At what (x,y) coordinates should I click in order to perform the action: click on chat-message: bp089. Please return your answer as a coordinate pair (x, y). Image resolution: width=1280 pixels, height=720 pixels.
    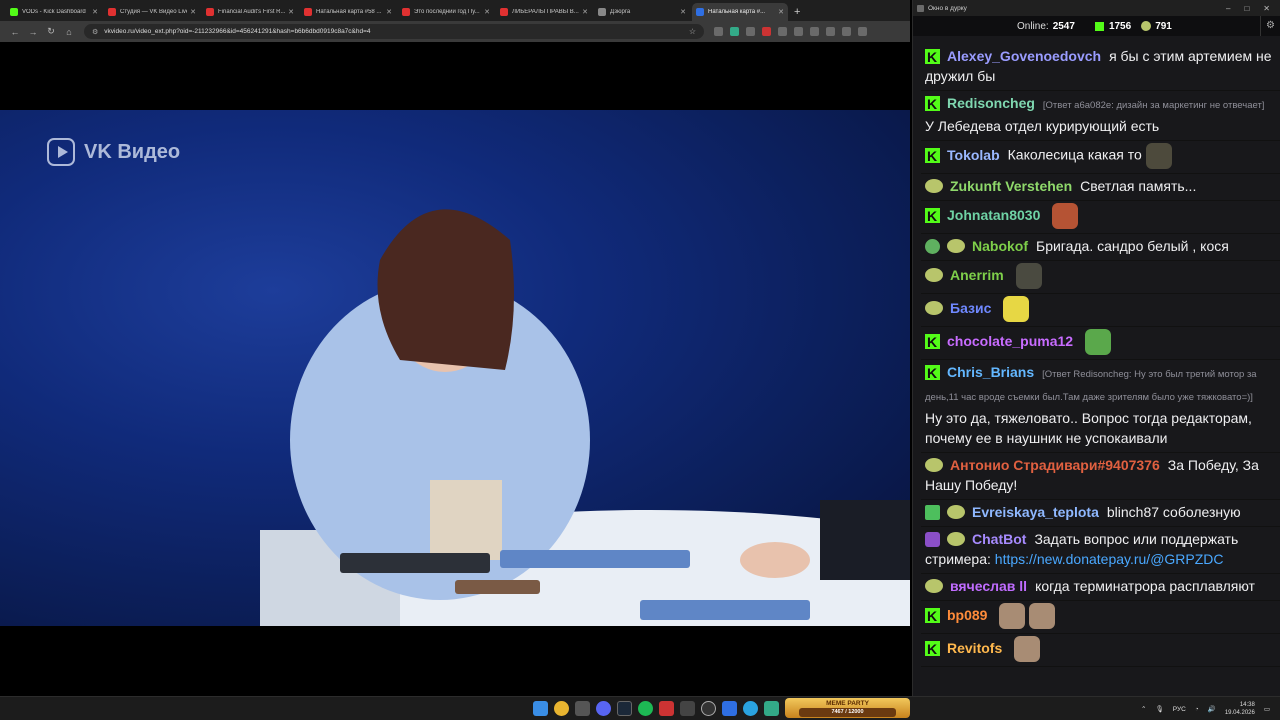
    Looking at the image, I should click on (1100, 617).